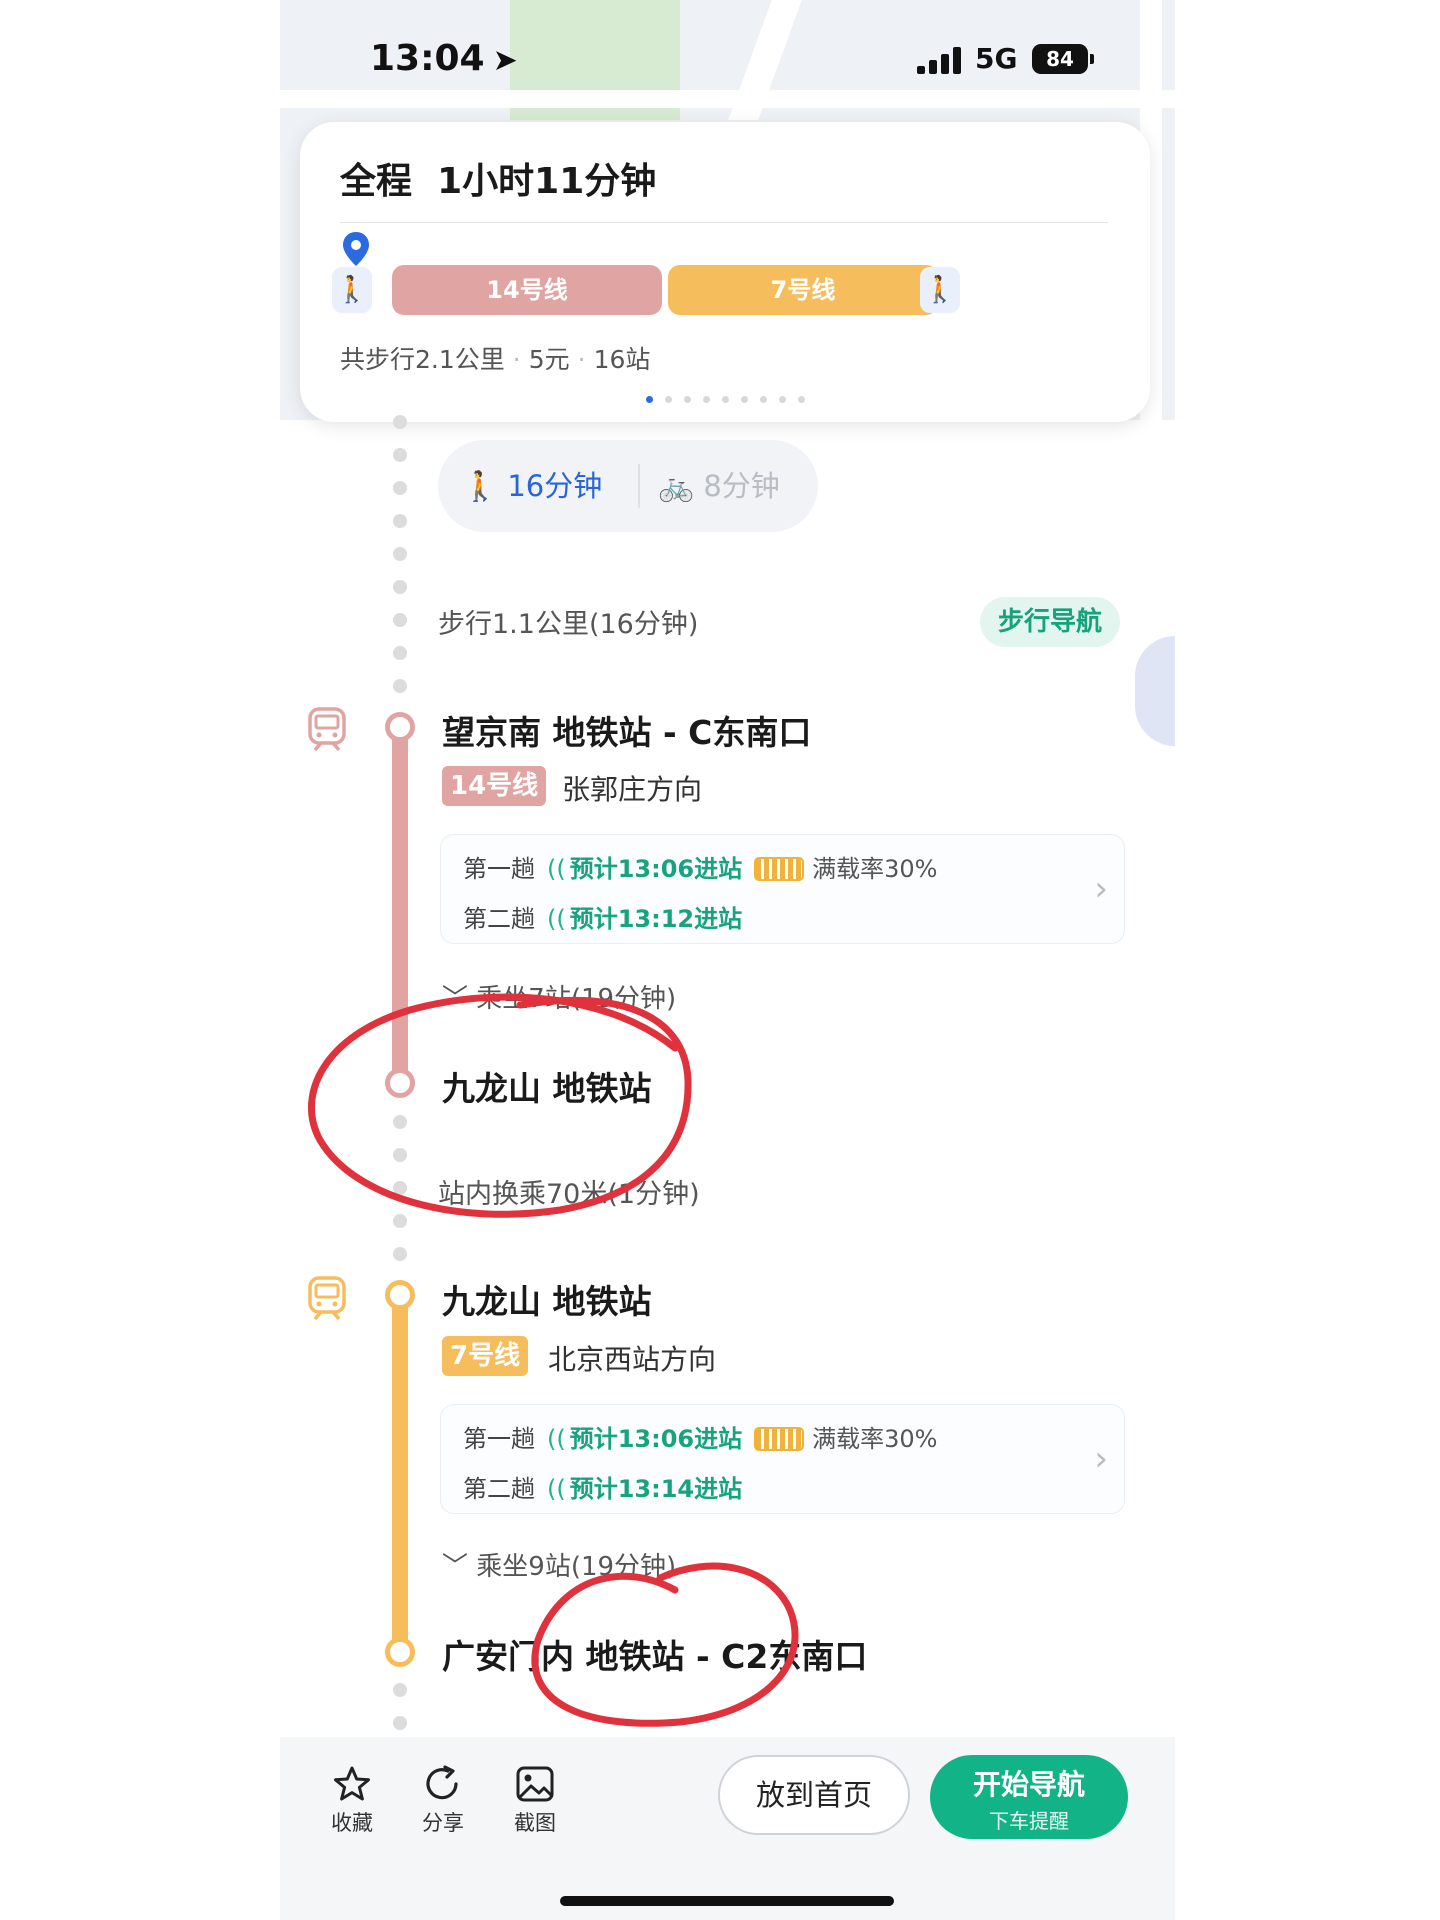 The height and width of the screenshot is (1920, 1440). What do you see at coordinates (505, 60) in the screenshot?
I see `location-arrow-icon: ➤` at bounding box center [505, 60].